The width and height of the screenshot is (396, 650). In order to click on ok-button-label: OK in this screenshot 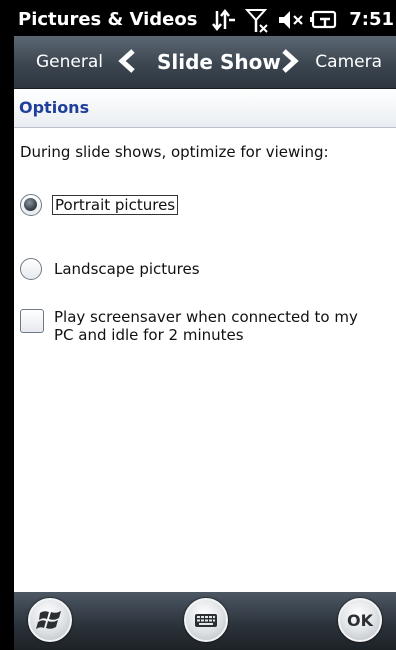, I will do `click(360, 620)`.